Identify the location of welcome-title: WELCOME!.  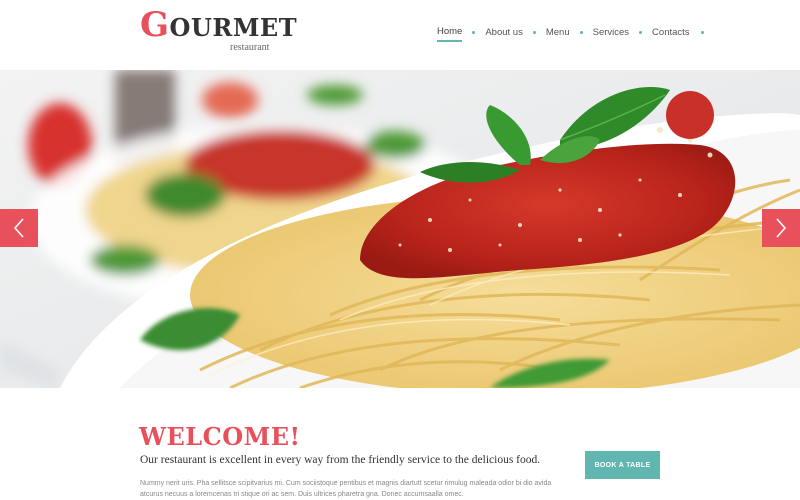
(220, 436).